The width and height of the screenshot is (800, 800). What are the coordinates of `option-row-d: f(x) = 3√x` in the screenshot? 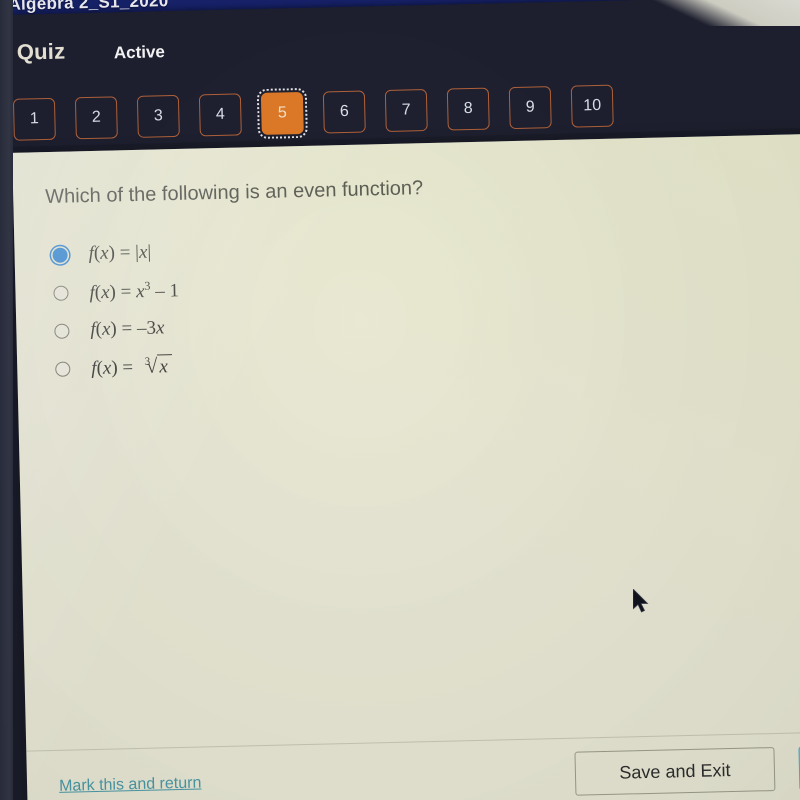 It's located at (116, 367).